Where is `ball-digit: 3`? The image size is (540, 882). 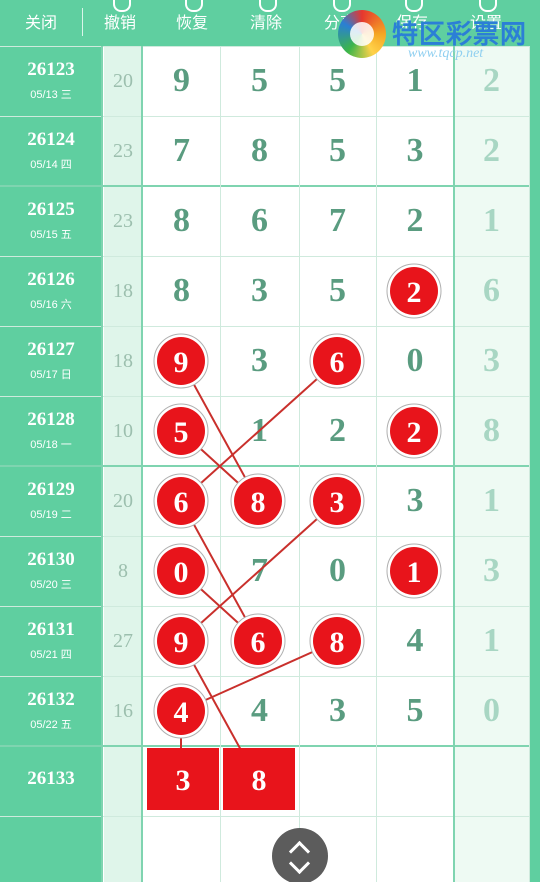
ball-digit: 3 is located at coordinates (337, 502).